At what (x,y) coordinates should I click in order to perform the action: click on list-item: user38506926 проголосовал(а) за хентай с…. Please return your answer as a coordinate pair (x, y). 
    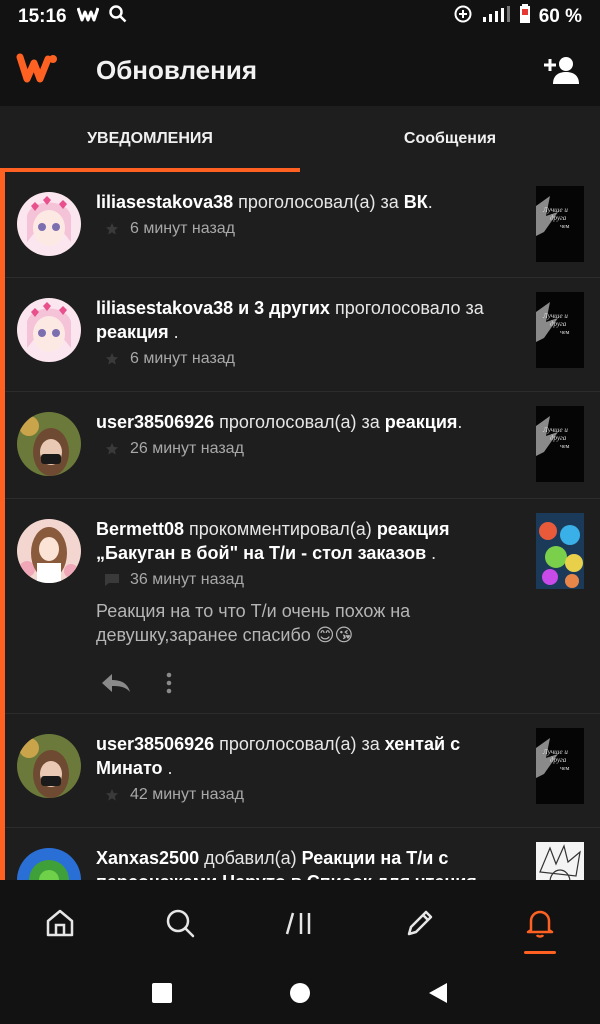
    Looking at the image, I should click on (302, 771).